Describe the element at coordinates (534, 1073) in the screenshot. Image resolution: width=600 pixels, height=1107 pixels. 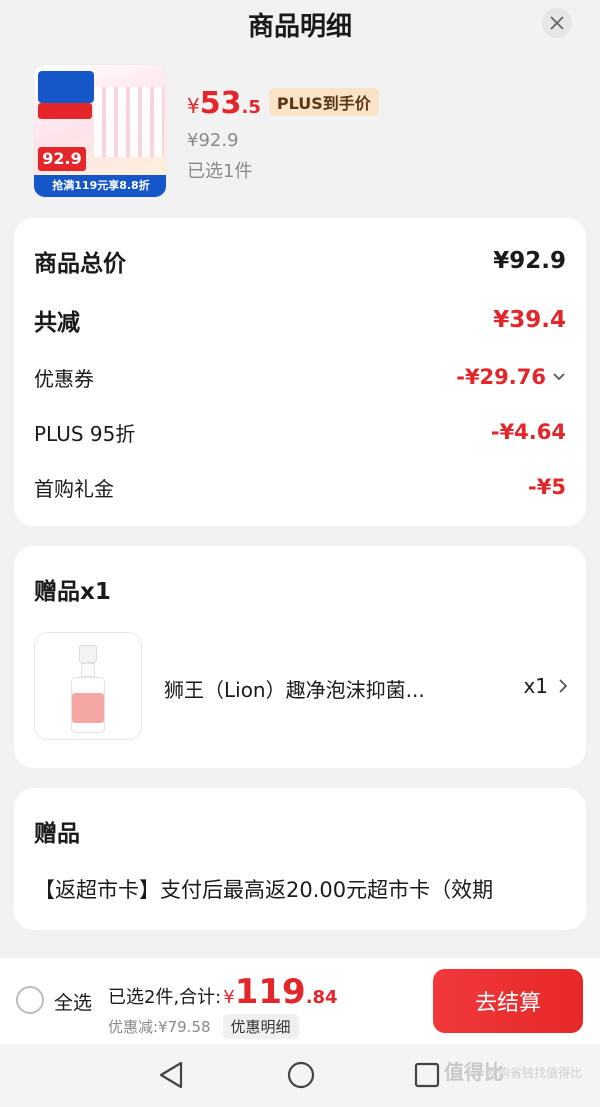
I see `watermark-slogan: 网购省钱找值得比` at that location.